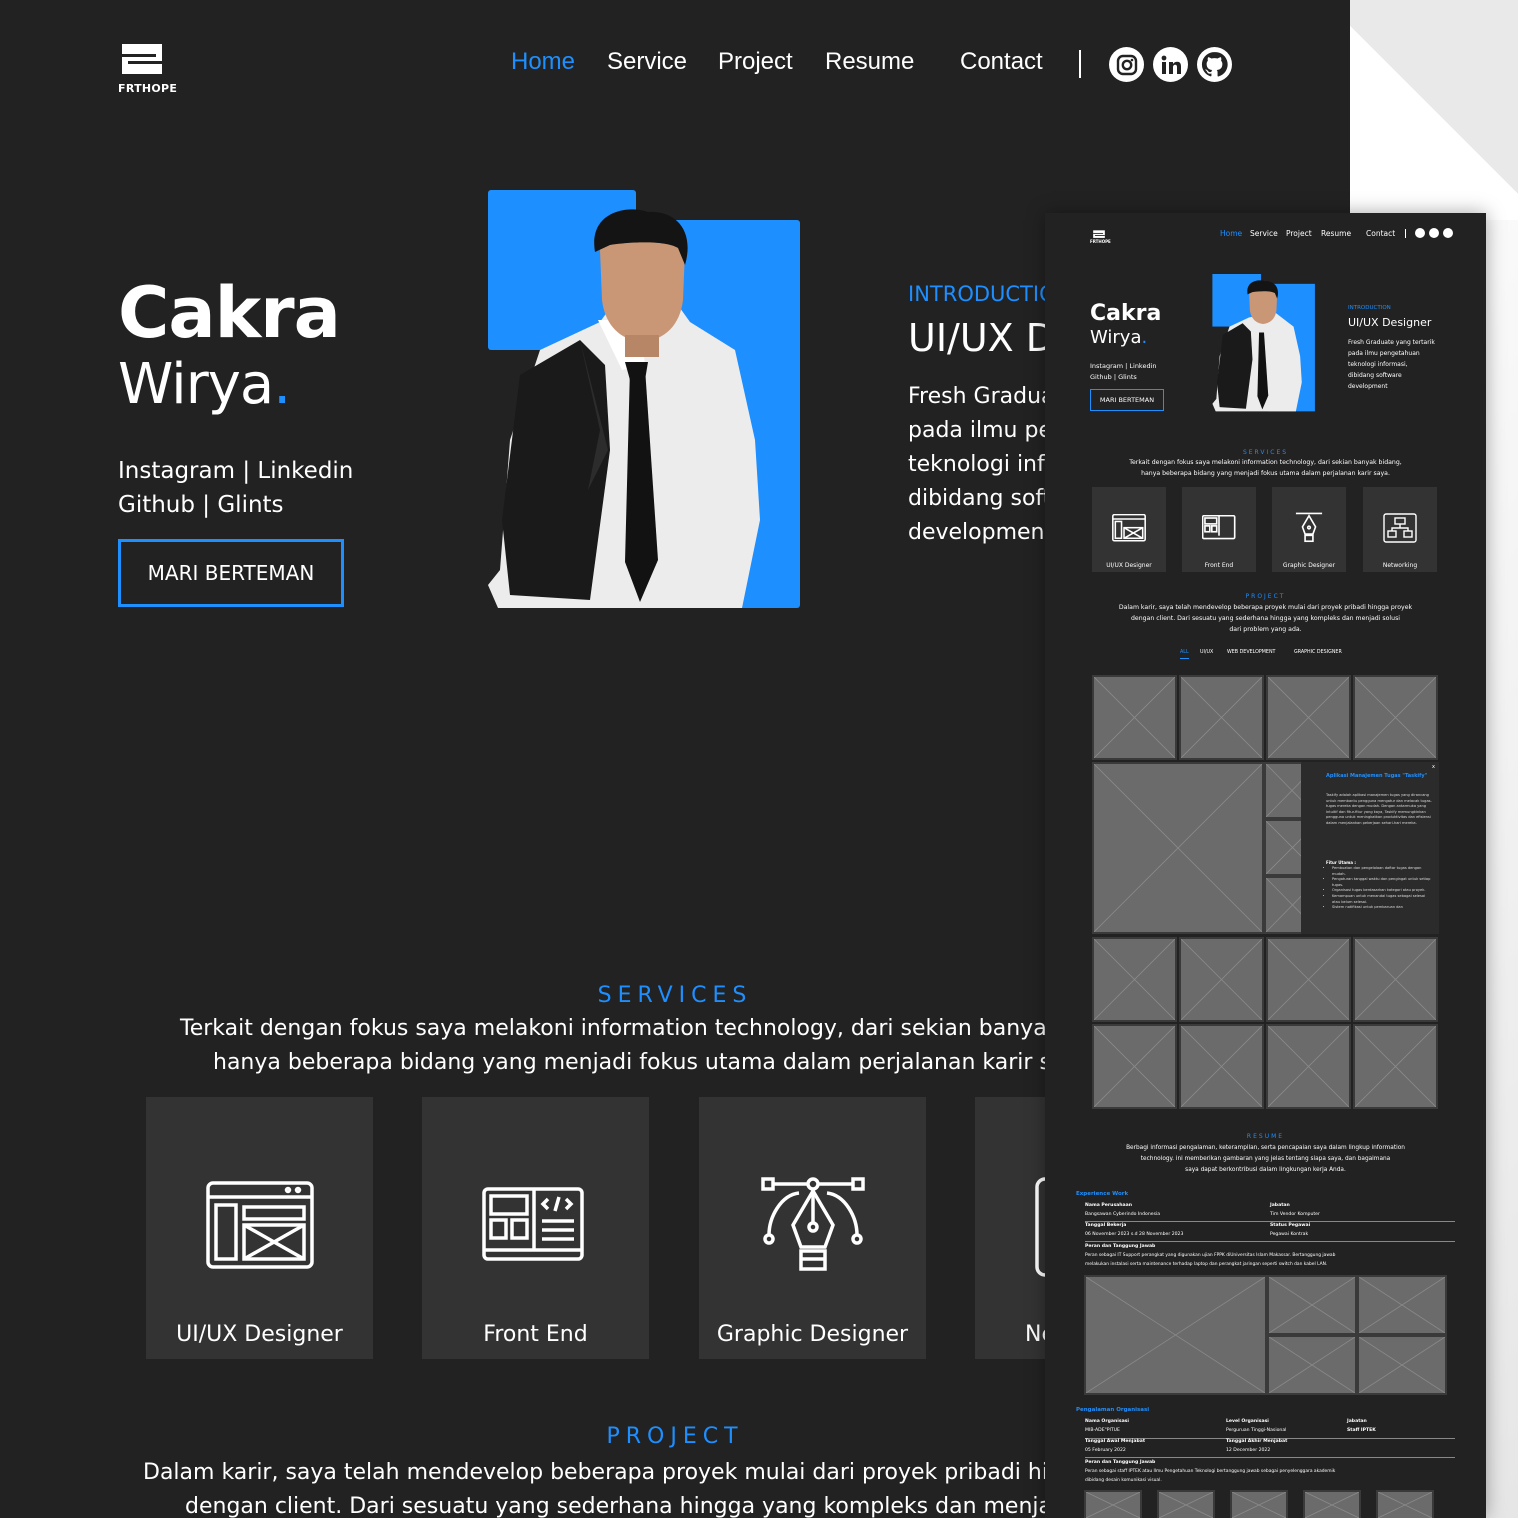  What do you see at coordinates (812, 1334) in the screenshot?
I see `service-label-graphic: Graphic Designer` at bounding box center [812, 1334].